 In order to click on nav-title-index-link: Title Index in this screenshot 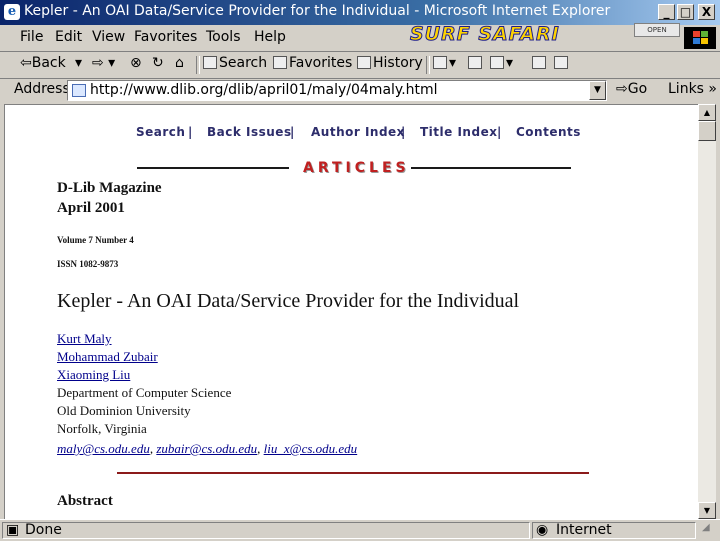, I will do `click(458, 132)`.